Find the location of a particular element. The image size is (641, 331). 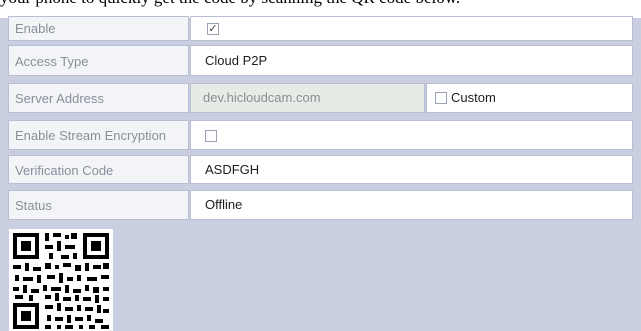

enable-row: Enable ✓ is located at coordinates (320, 28).